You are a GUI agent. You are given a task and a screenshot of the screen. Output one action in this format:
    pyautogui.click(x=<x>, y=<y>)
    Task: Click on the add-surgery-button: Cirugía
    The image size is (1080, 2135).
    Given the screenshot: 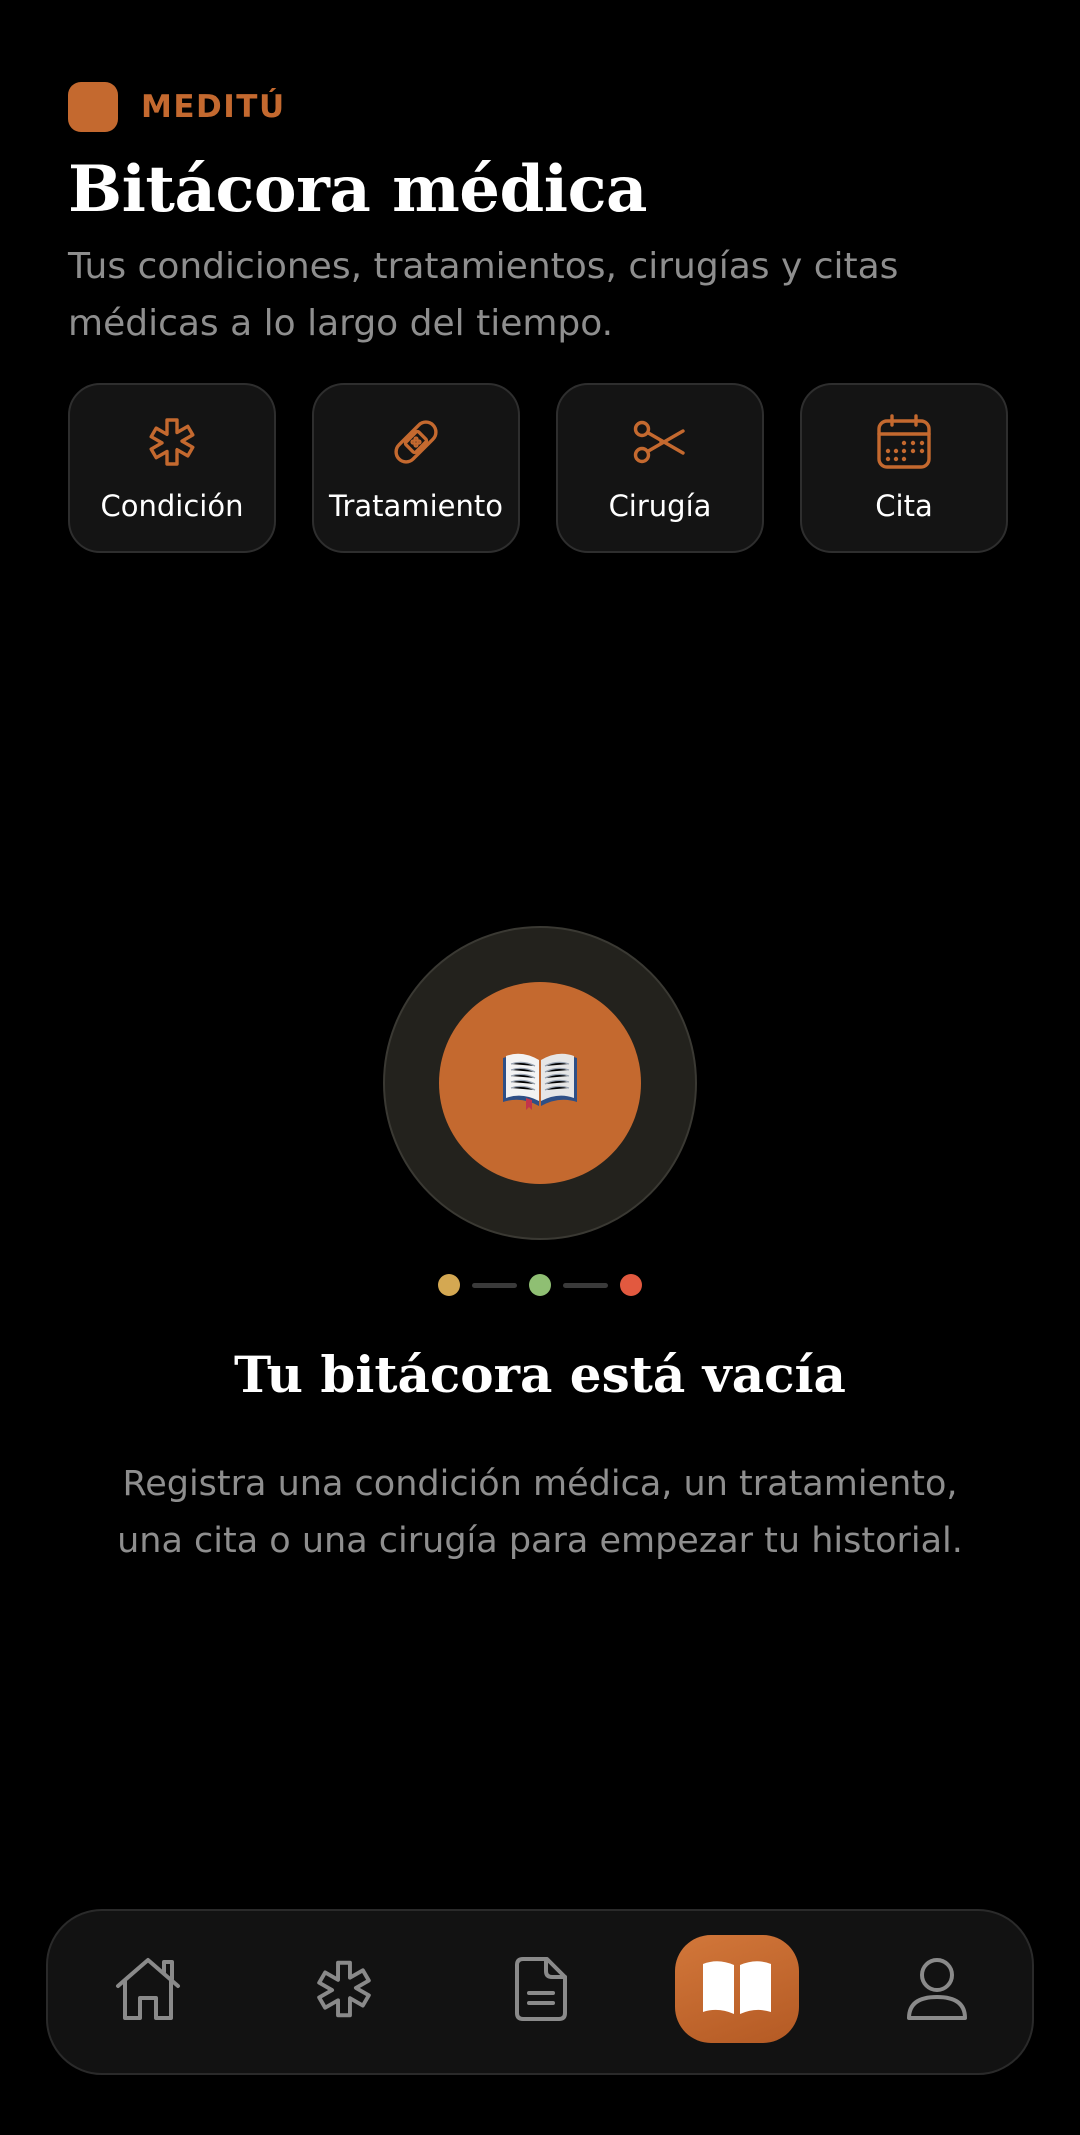 What is the action you would take?
    pyautogui.click(x=660, y=468)
    